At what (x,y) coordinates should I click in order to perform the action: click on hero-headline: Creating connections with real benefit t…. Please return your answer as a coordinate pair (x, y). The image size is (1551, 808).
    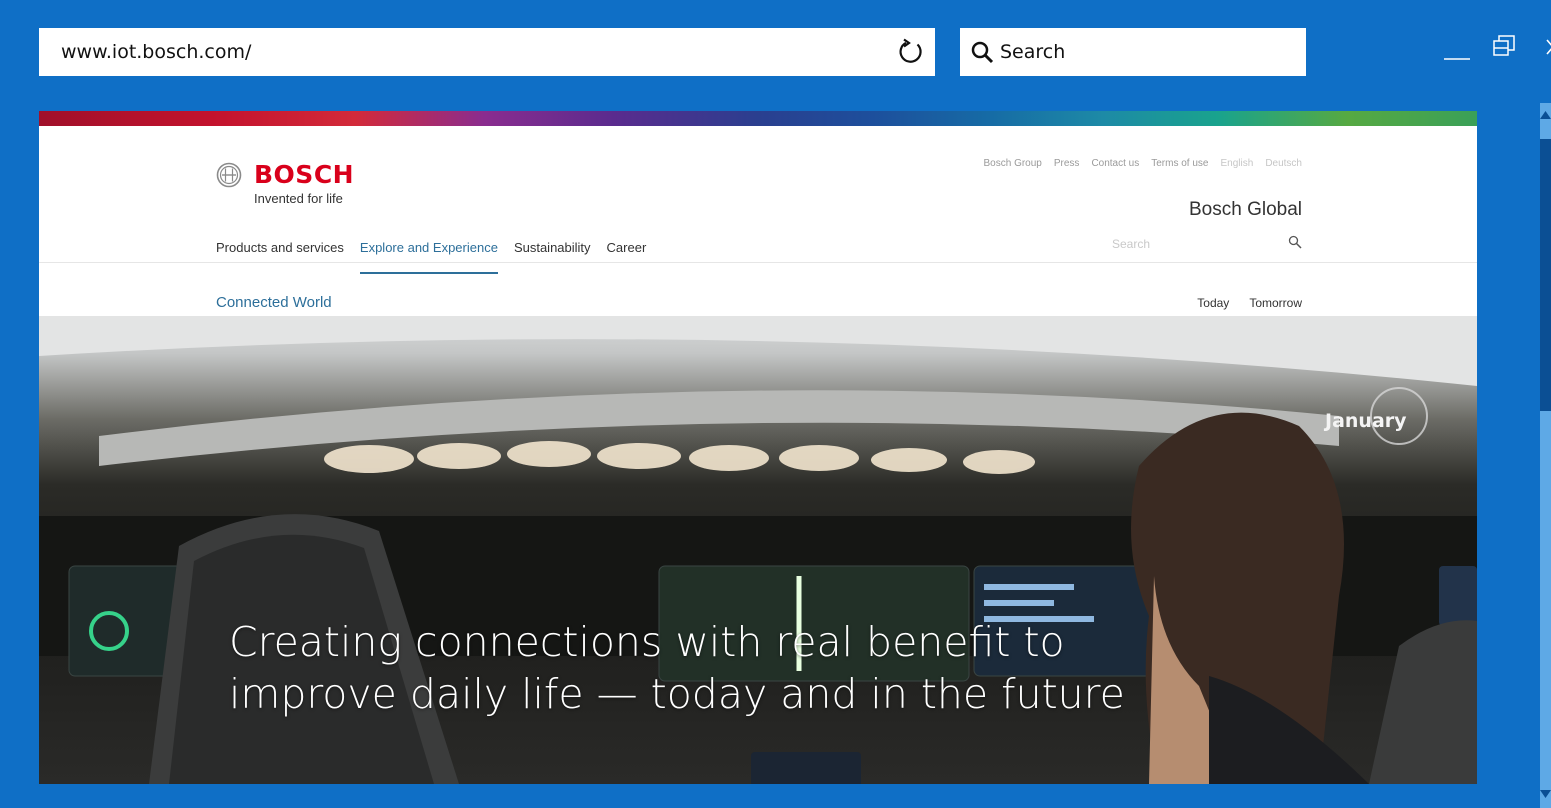
    Looking at the image, I should click on (677, 668).